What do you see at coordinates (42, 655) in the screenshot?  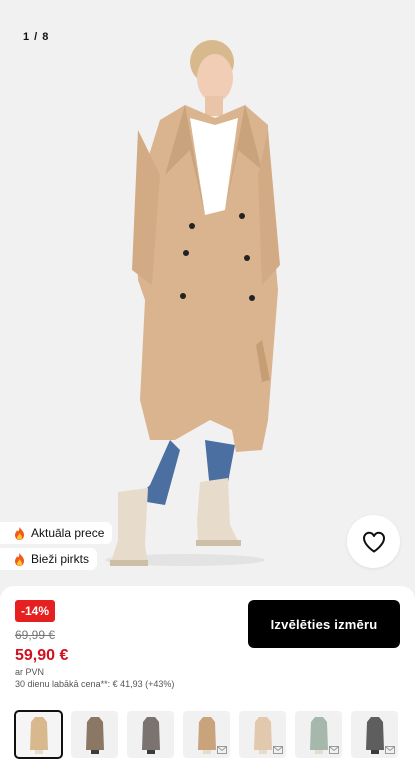 I see `sale-price: 59,90 €` at bounding box center [42, 655].